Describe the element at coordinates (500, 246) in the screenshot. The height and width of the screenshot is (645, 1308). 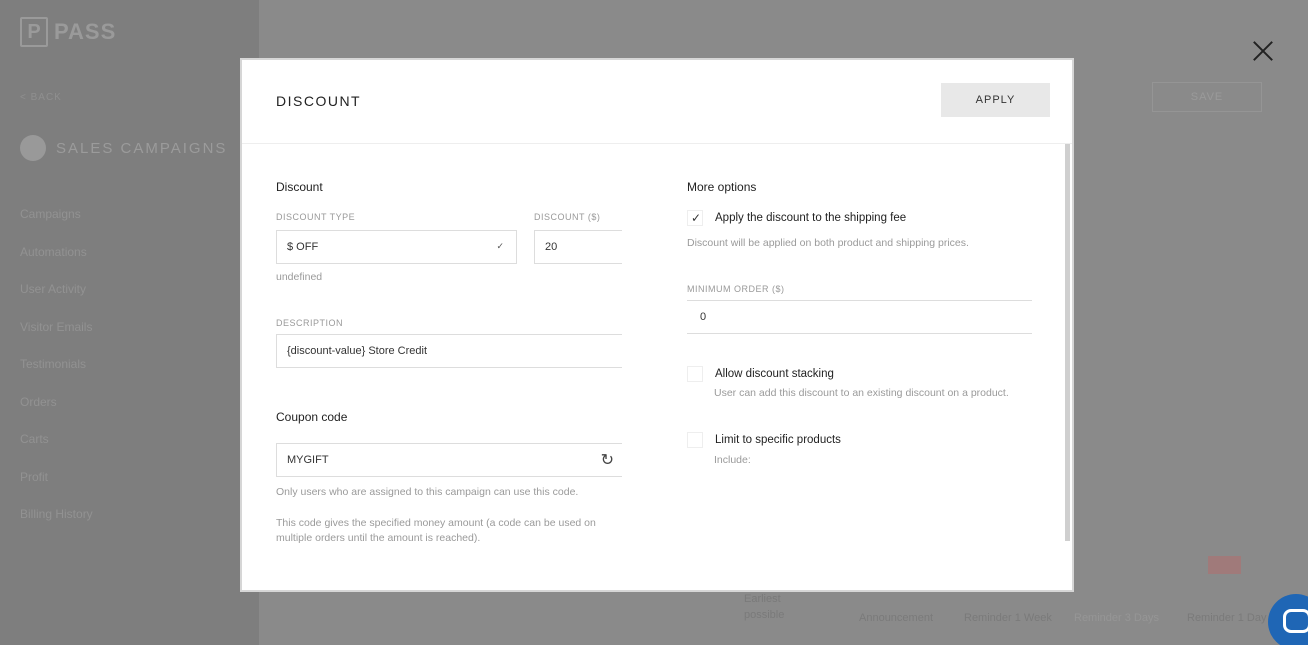
I see `chevron-down-icon: ✓` at that location.